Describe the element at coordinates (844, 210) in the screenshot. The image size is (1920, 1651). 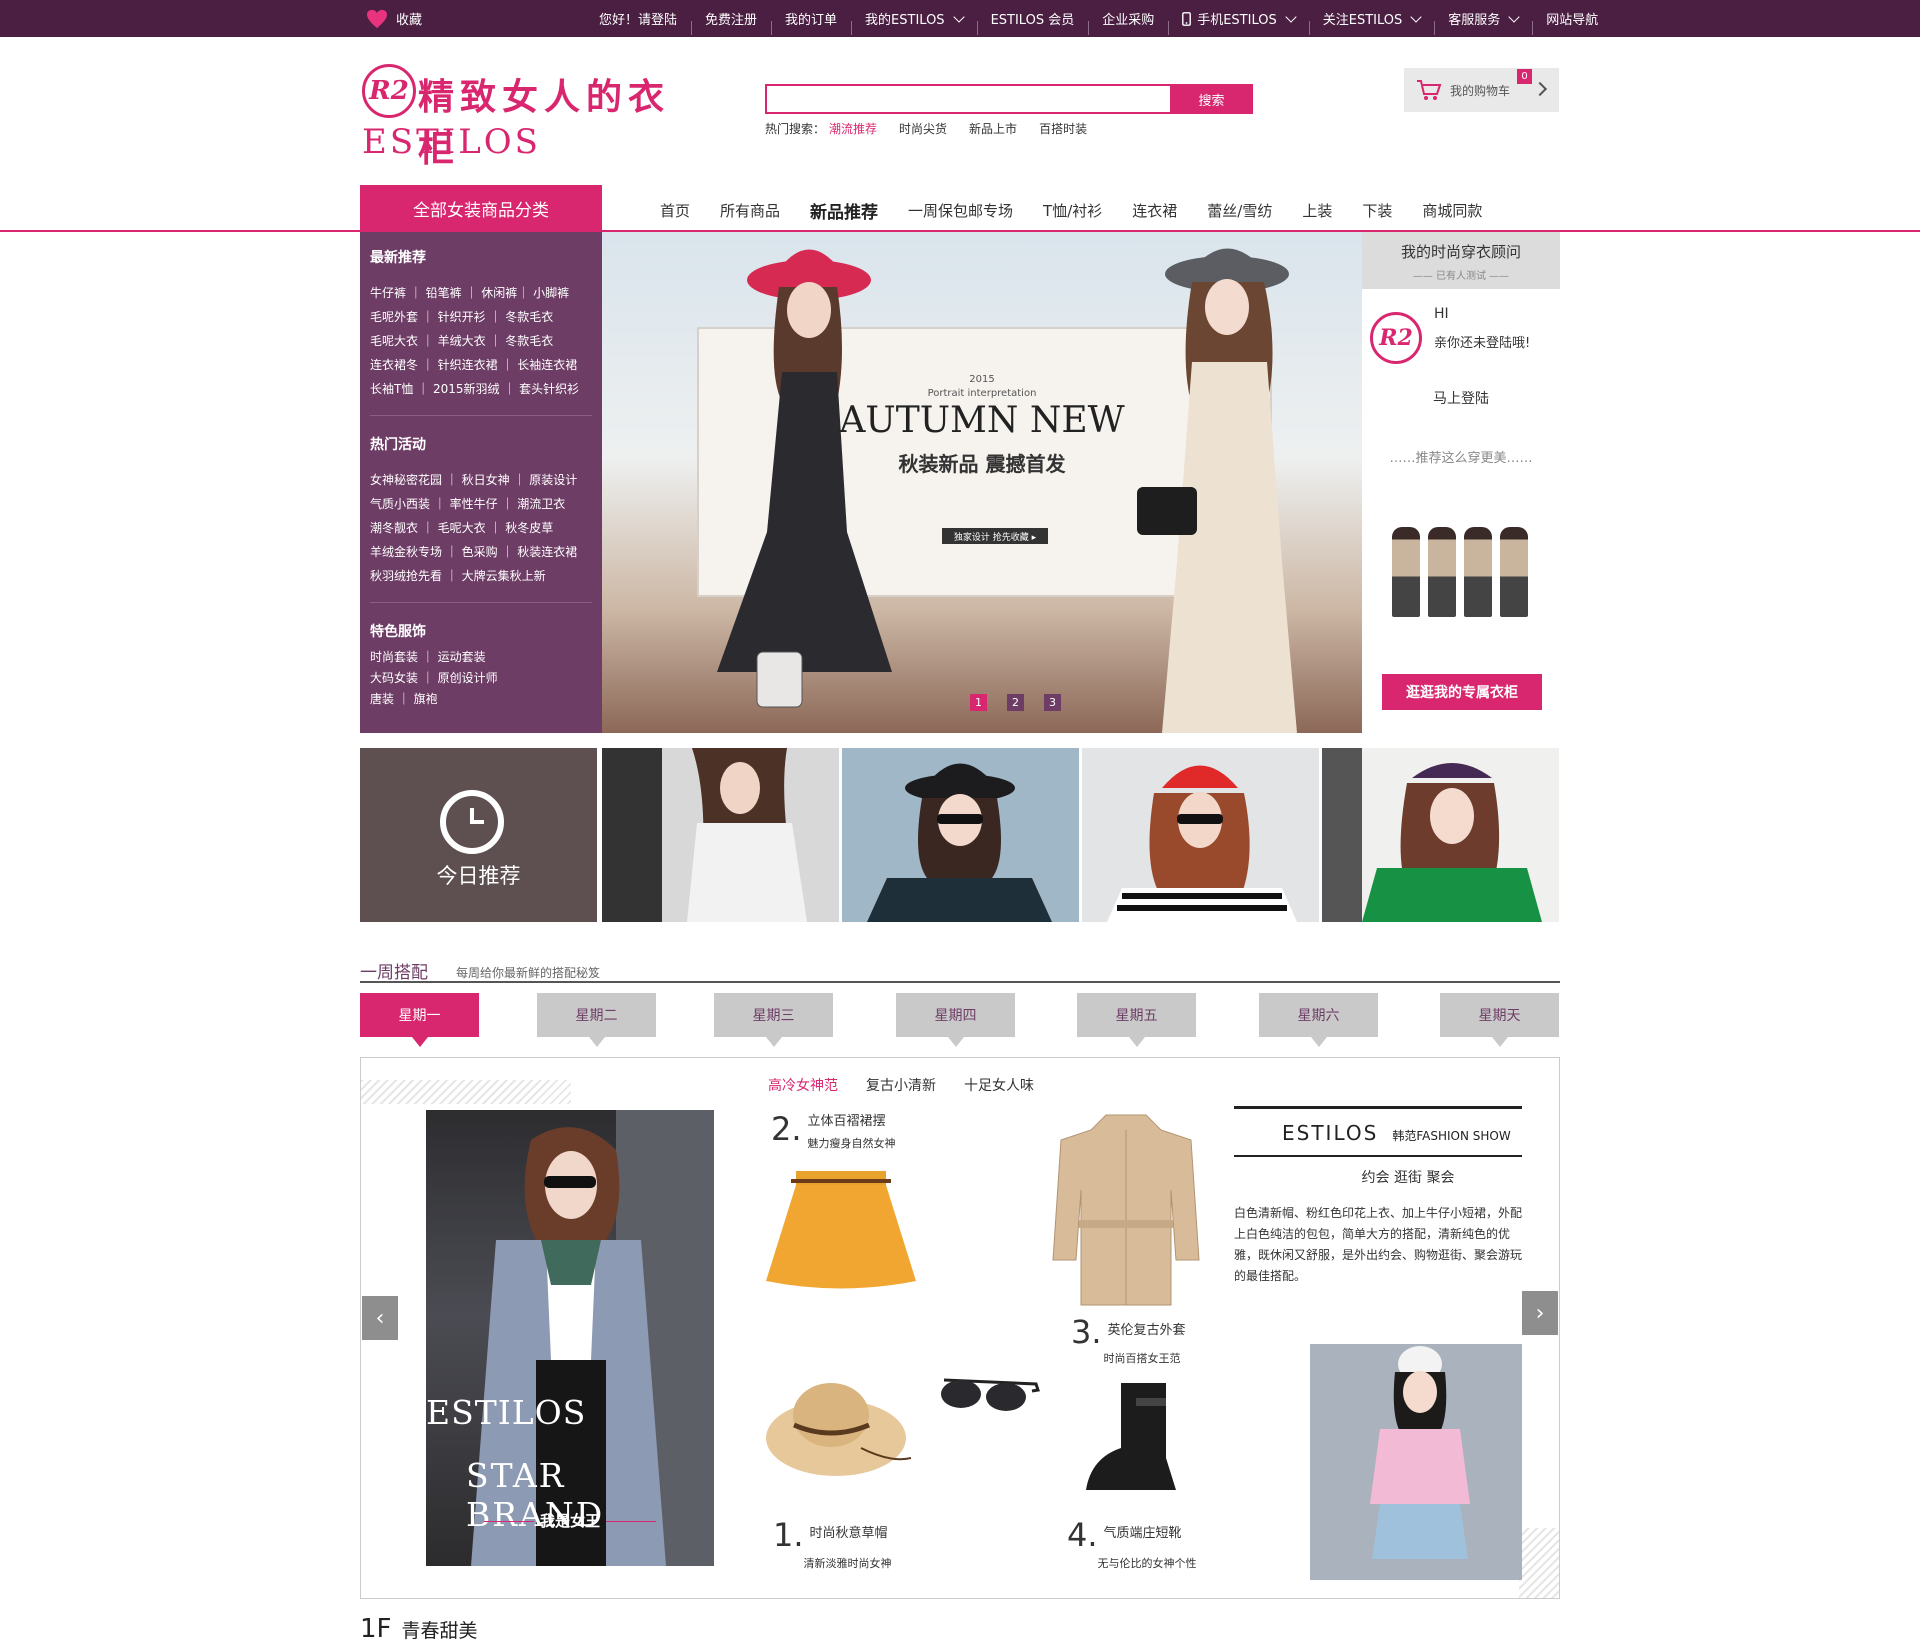
I see `nav-item-new: 新品推荐` at that location.